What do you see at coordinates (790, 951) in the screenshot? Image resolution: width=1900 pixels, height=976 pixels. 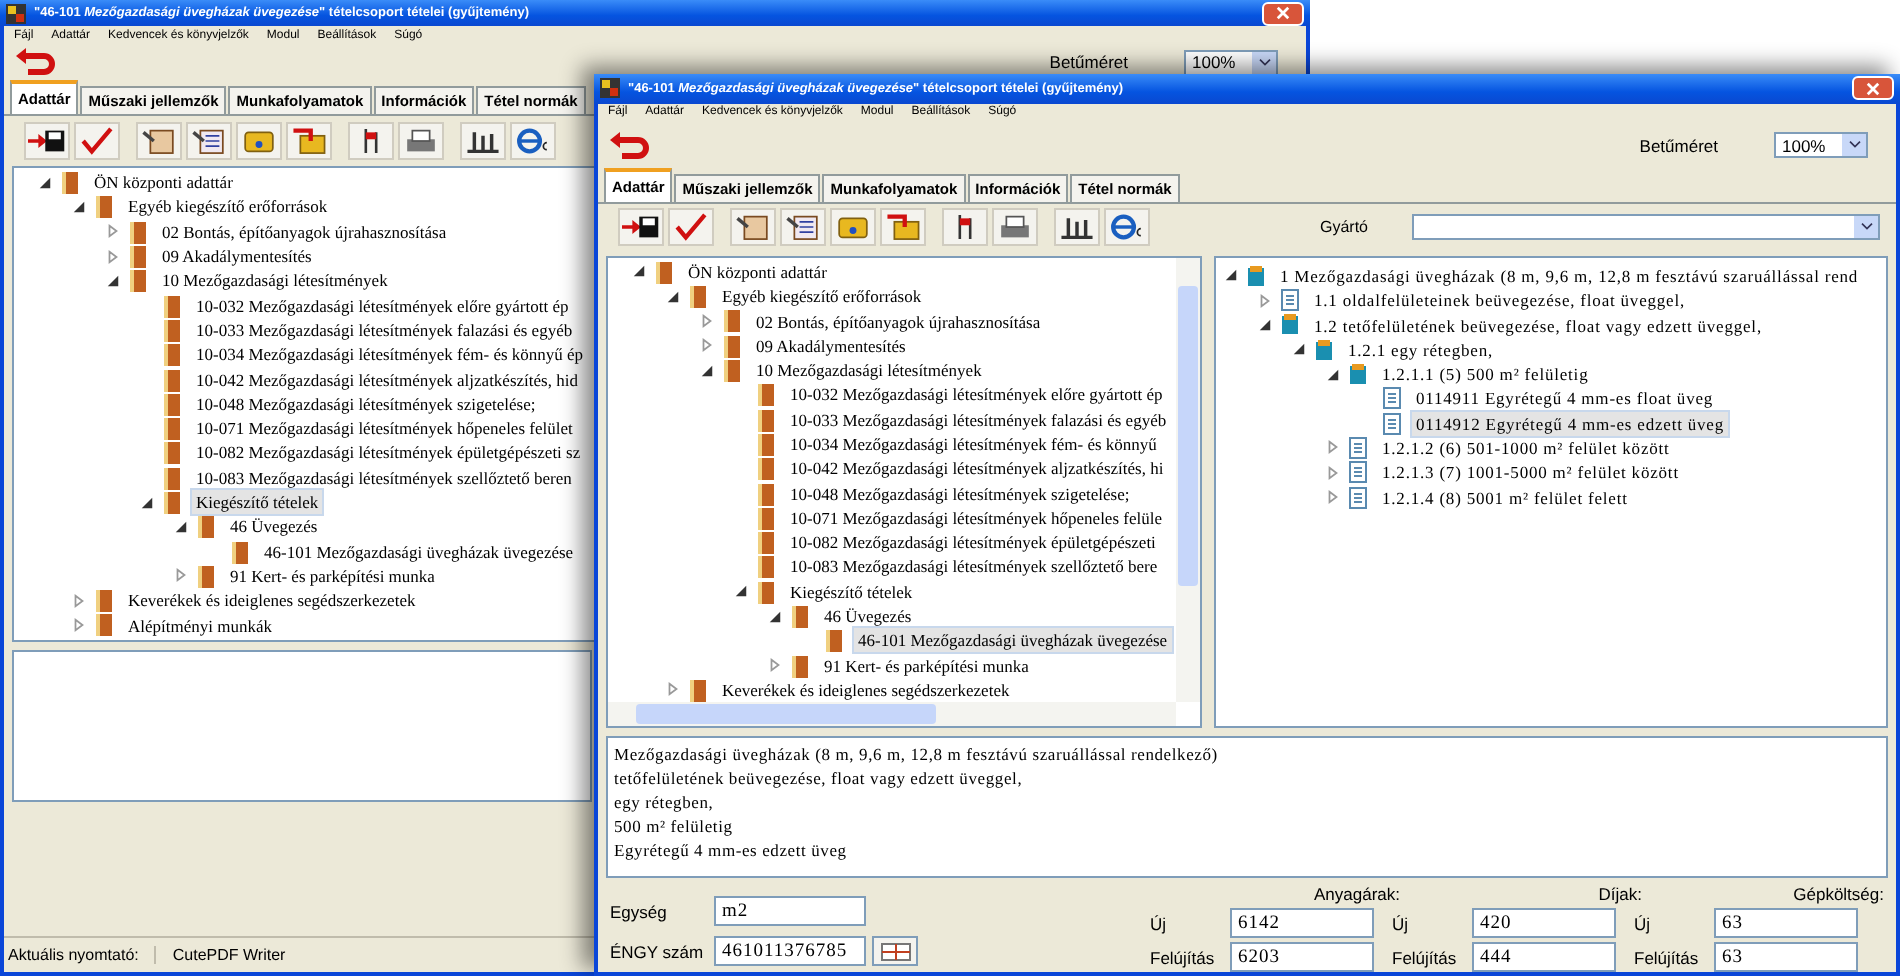 I see `engy-number-field: 461011376785` at bounding box center [790, 951].